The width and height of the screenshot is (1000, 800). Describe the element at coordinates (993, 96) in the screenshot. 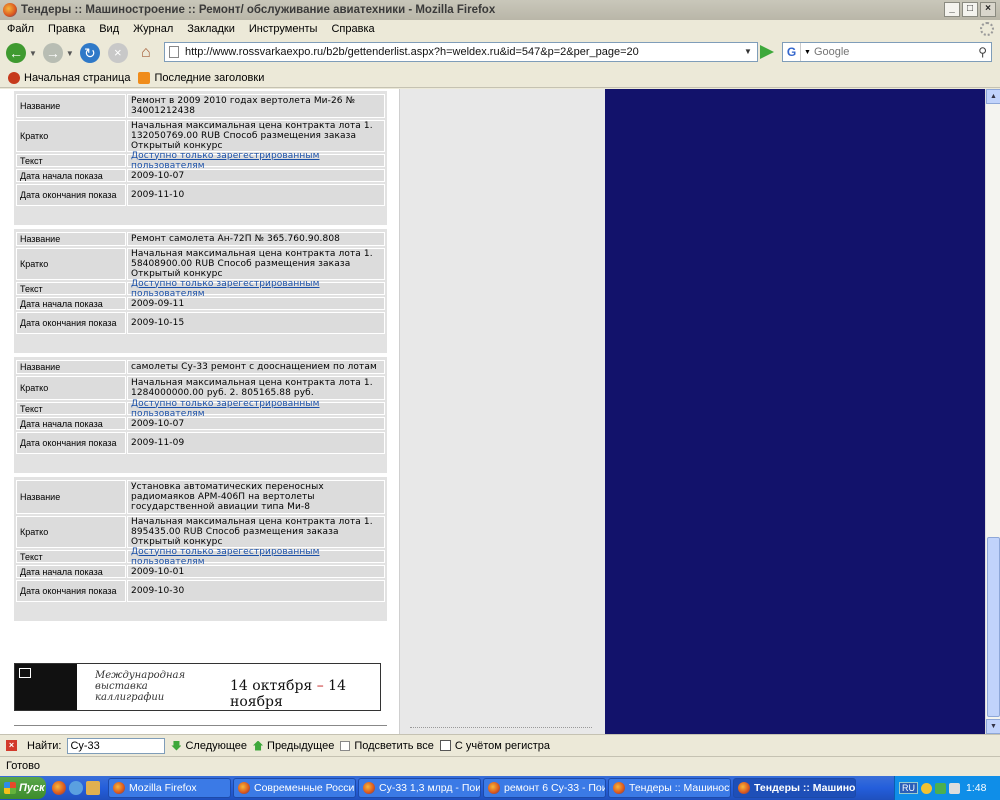

I see `scroll-up-icon: ▲` at that location.